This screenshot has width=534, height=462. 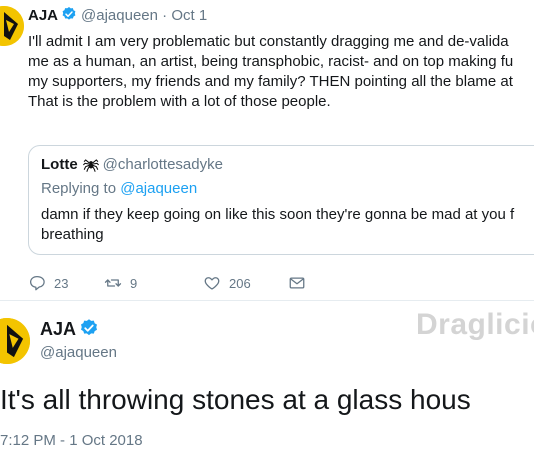 I want to click on retweet-button: 9, so click(x=120, y=283).